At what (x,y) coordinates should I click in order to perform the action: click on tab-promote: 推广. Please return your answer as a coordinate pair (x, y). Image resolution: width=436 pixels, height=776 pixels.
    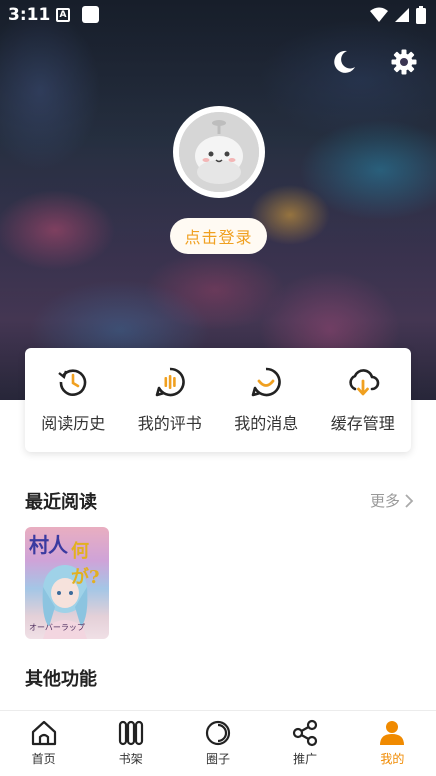
    Looking at the image, I should click on (305, 743).